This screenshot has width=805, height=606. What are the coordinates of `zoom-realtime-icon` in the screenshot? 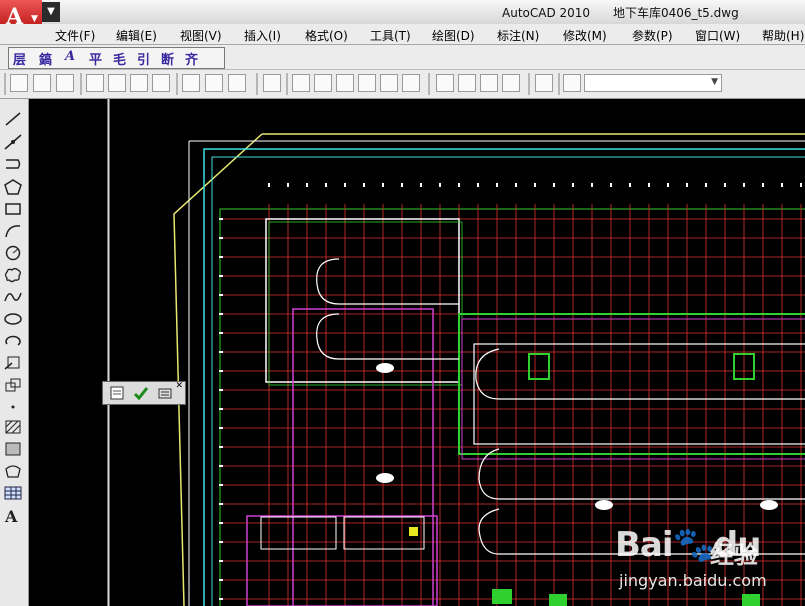 It's located at (572, 83).